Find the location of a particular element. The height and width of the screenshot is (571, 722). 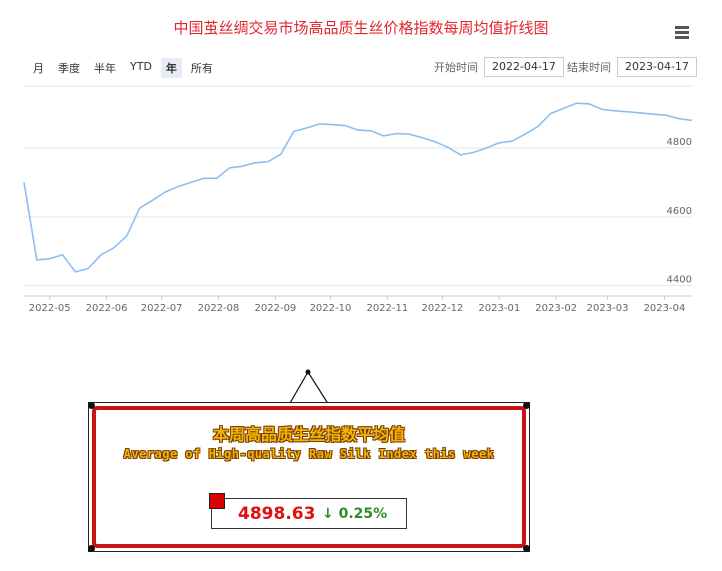

weekly-value-box: 4898.63 ↓ 0.25% is located at coordinates (308, 511).